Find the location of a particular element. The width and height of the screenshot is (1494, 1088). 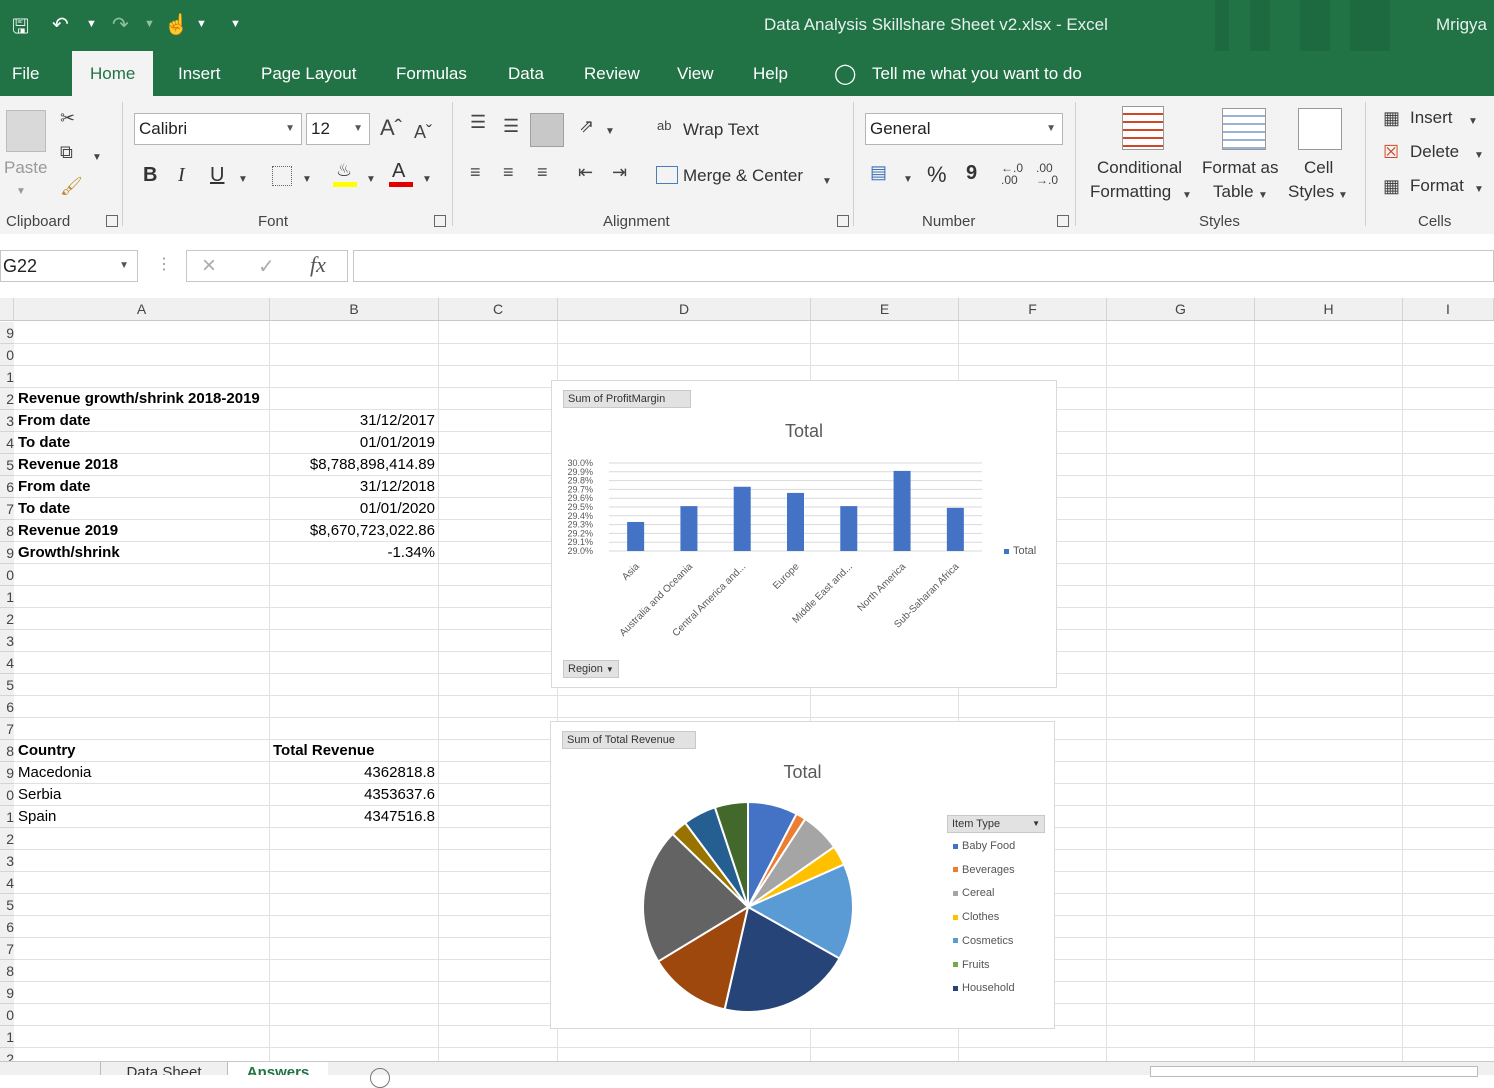

increase-decimal-icon: ←.0.00 is located at coordinates (1012, 174).